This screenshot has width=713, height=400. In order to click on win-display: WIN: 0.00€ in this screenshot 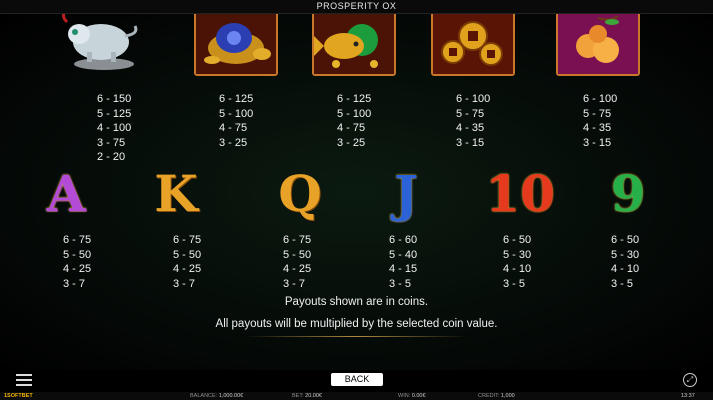, I will do `click(412, 396)`.